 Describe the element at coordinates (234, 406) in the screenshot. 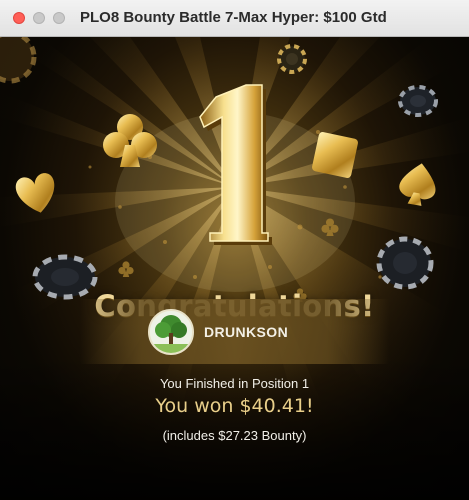

I see `winnings-text: You won $40.41!` at that location.